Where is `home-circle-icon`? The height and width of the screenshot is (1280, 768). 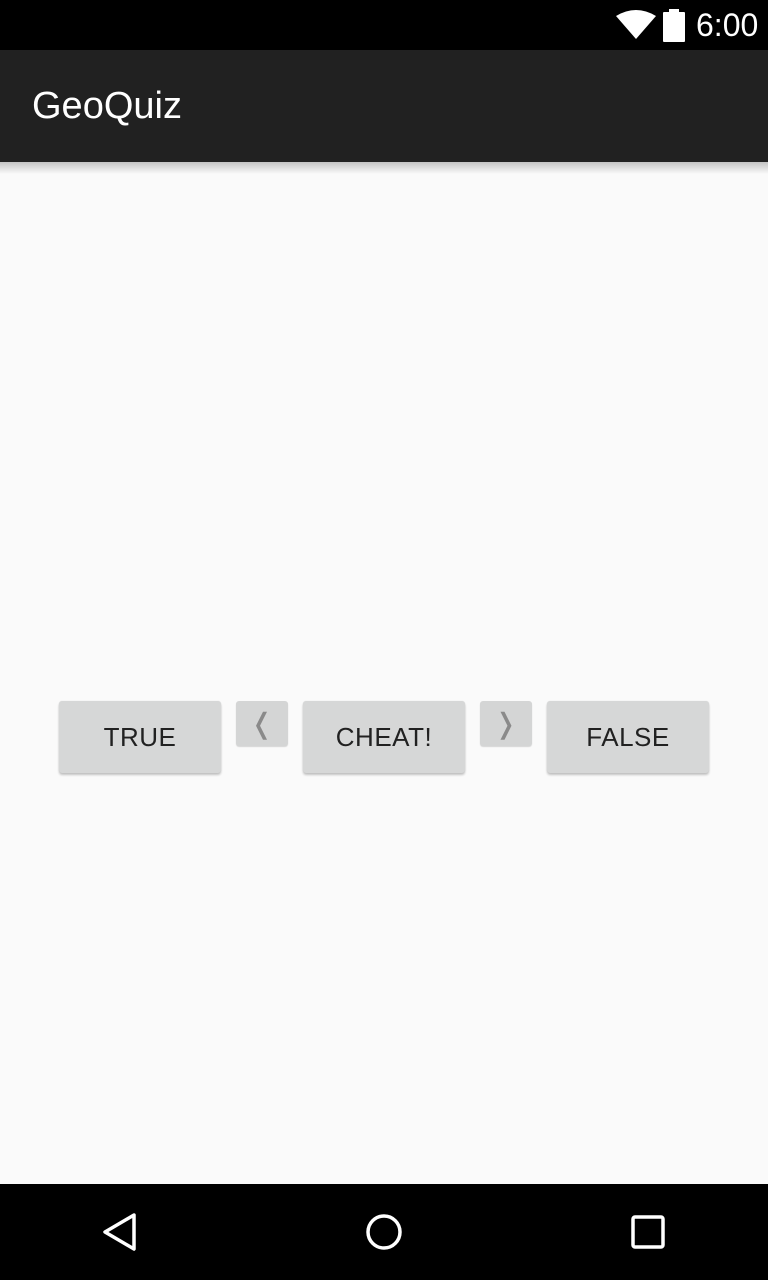 home-circle-icon is located at coordinates (384, 1232).